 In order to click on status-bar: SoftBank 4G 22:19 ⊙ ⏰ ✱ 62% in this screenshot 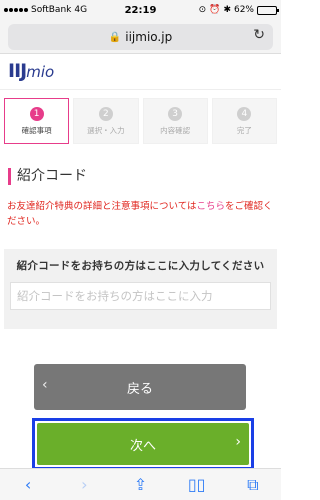, I will do `click(140, 10)`.